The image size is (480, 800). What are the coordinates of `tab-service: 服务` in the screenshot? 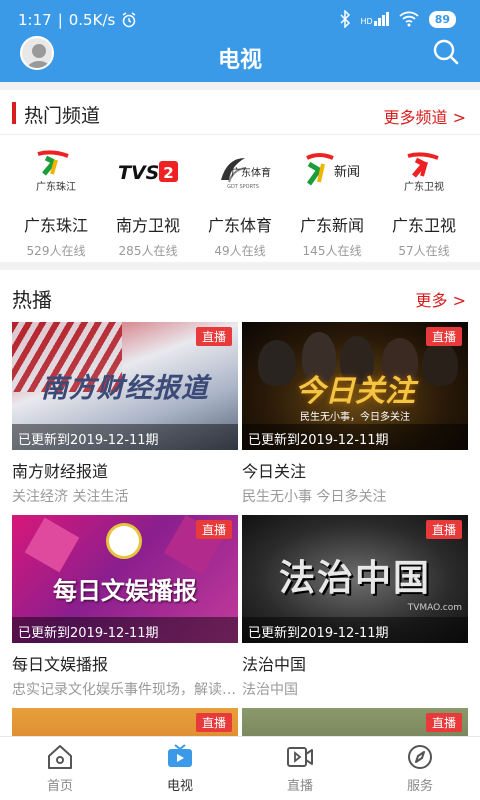 It's located at (420, 768).